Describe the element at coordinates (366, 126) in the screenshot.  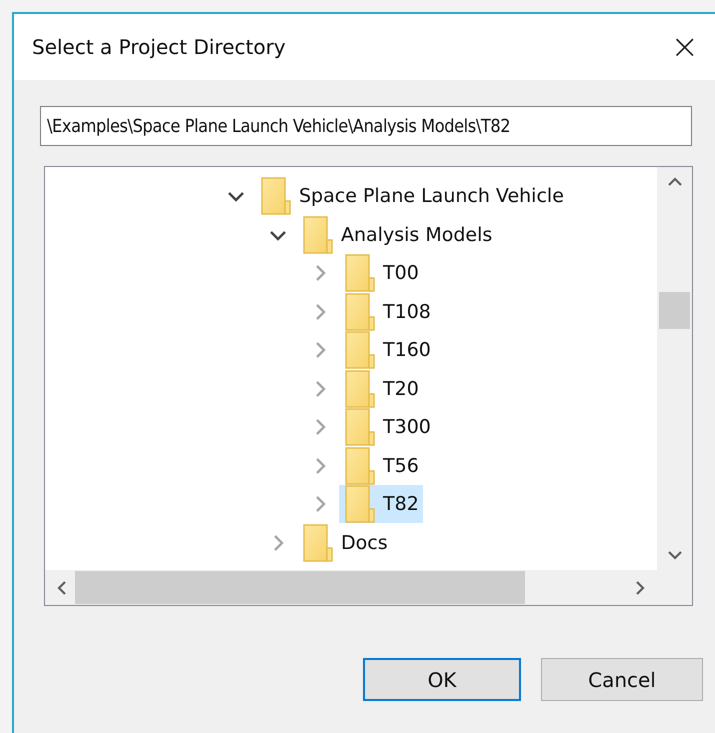
I see `path-field: \Examples\Space Plane Launch Vehicle\Analysis Models\T82` at that location.